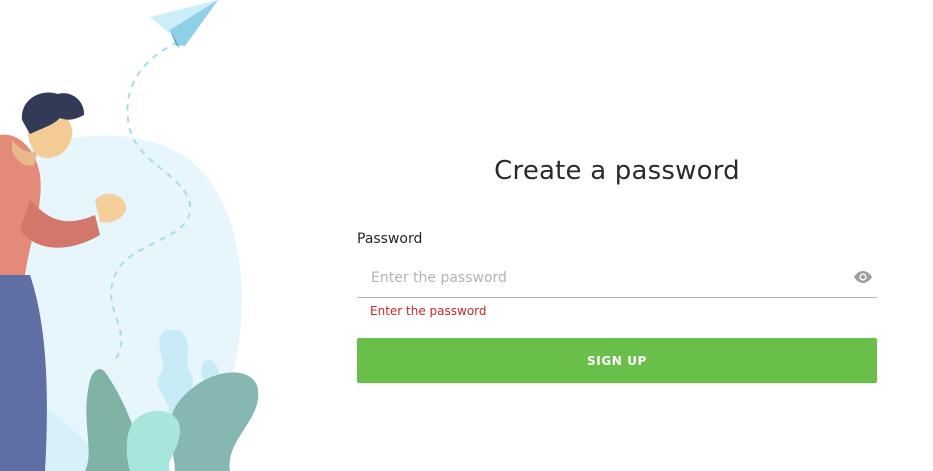 The image size is (933, 471). Describe the element at coordinates (428, 311) in the screenshot. I see `password-error-message: Enter the password` at that location.